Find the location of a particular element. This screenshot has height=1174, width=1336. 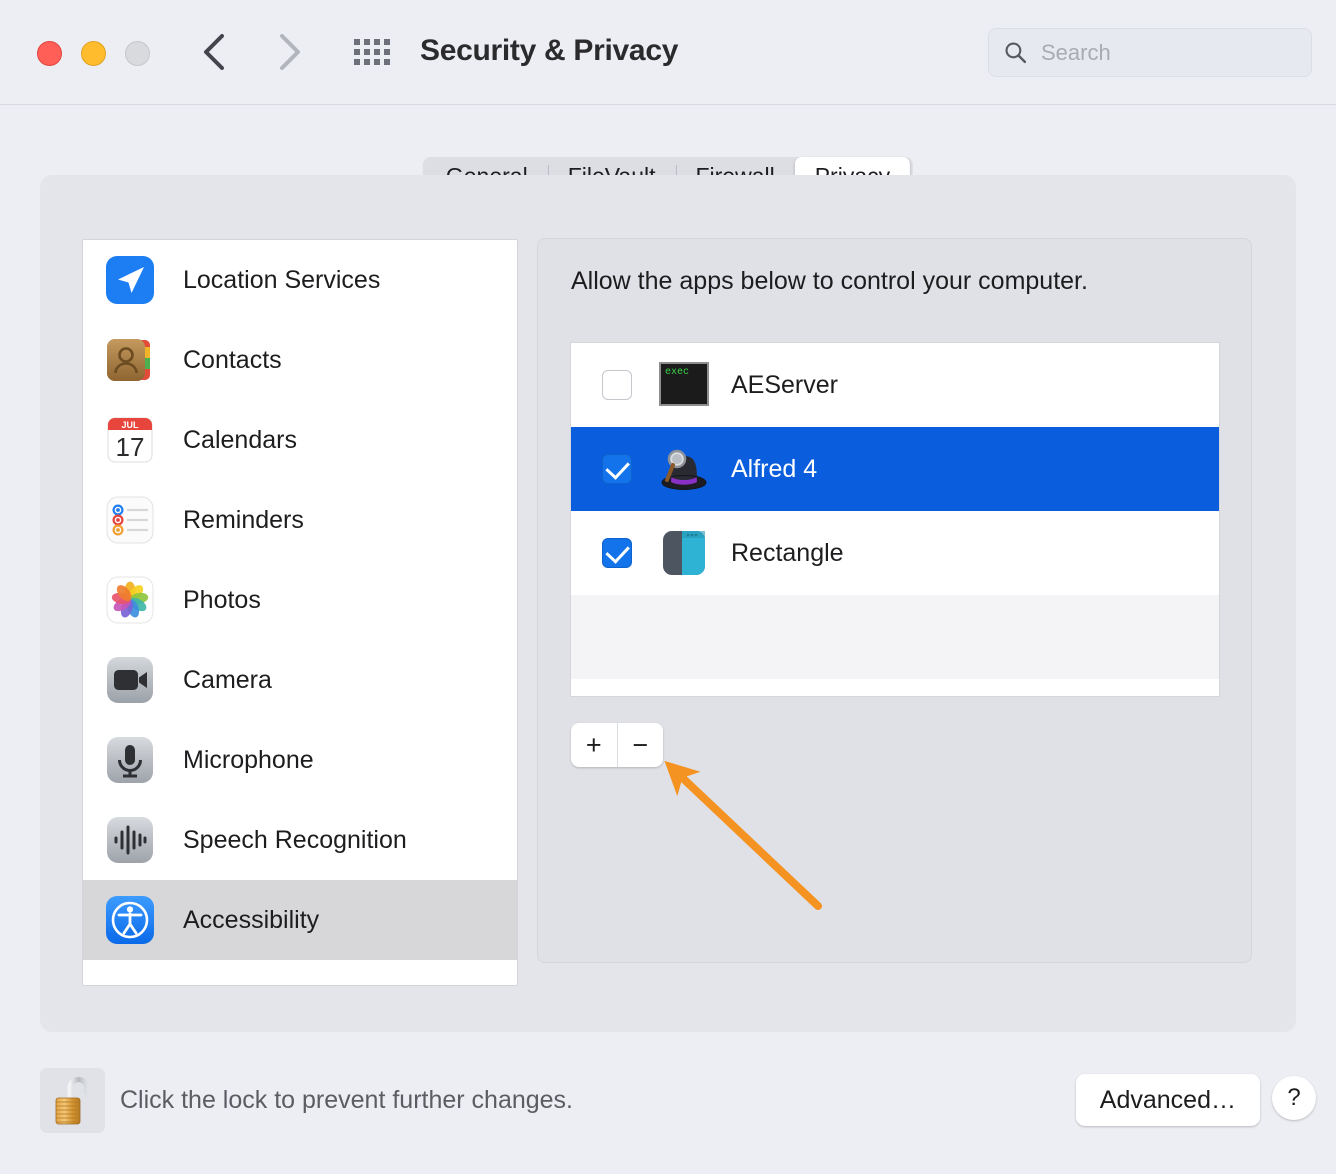

sidebar-item-label: Photos is located at coordinates (222, 599).